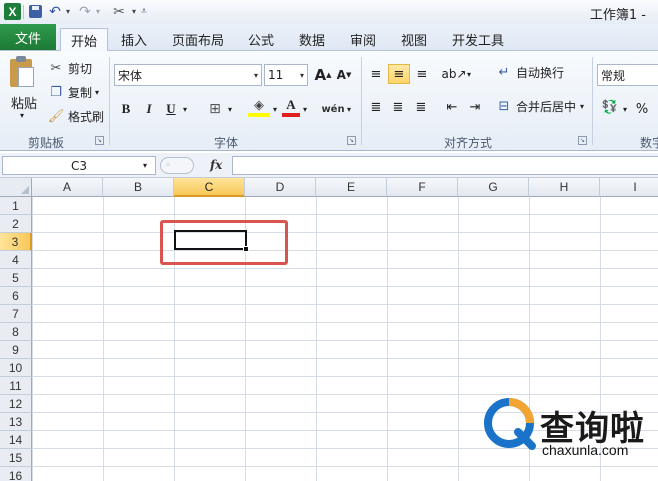 This screenshot has height=481, width=658. Describe the element at coordinates (185, 109) in the screenshot. I see `underline-dropdown-icon: ▾` at that location.